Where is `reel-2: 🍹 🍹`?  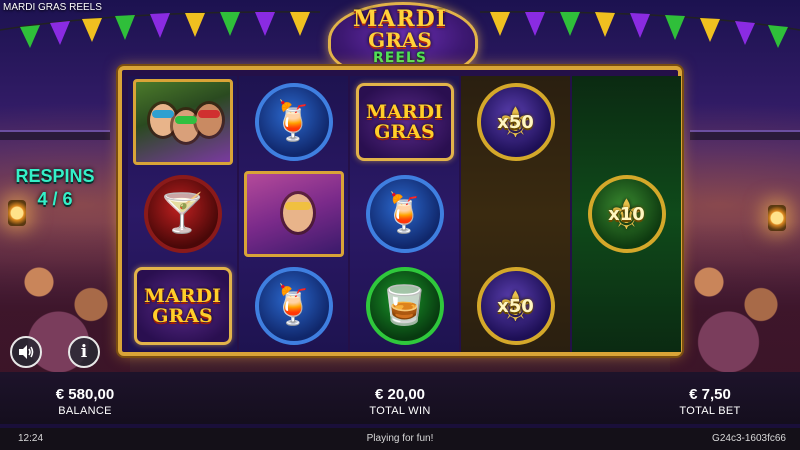 reel-2: 🍹 🍹 is located at coordinates (293, 214).